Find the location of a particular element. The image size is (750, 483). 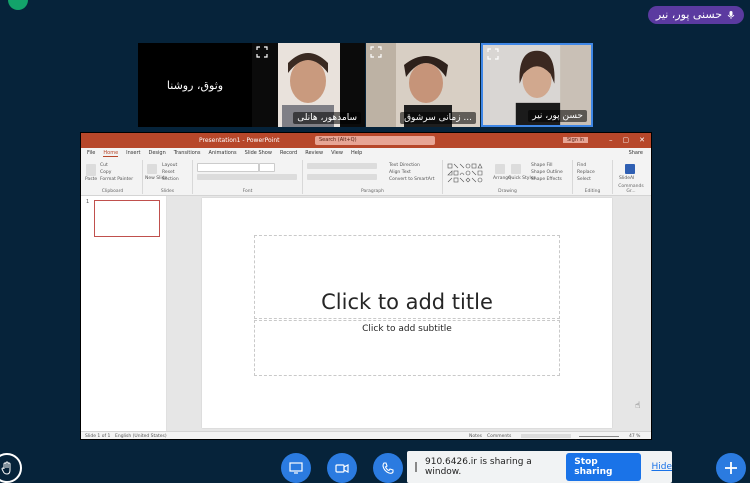

tab-animations: Animations is located at coordinates (223, 153).